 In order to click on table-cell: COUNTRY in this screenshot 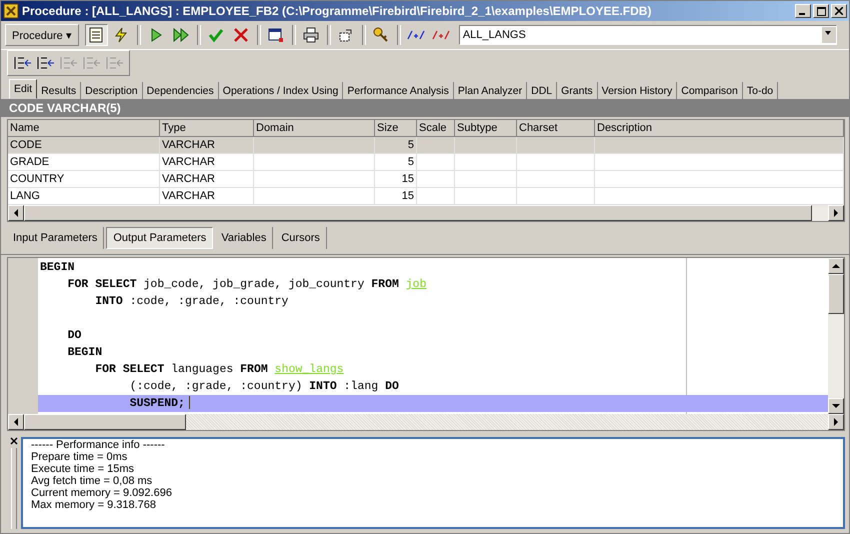, I will do `click(37, 179)`.